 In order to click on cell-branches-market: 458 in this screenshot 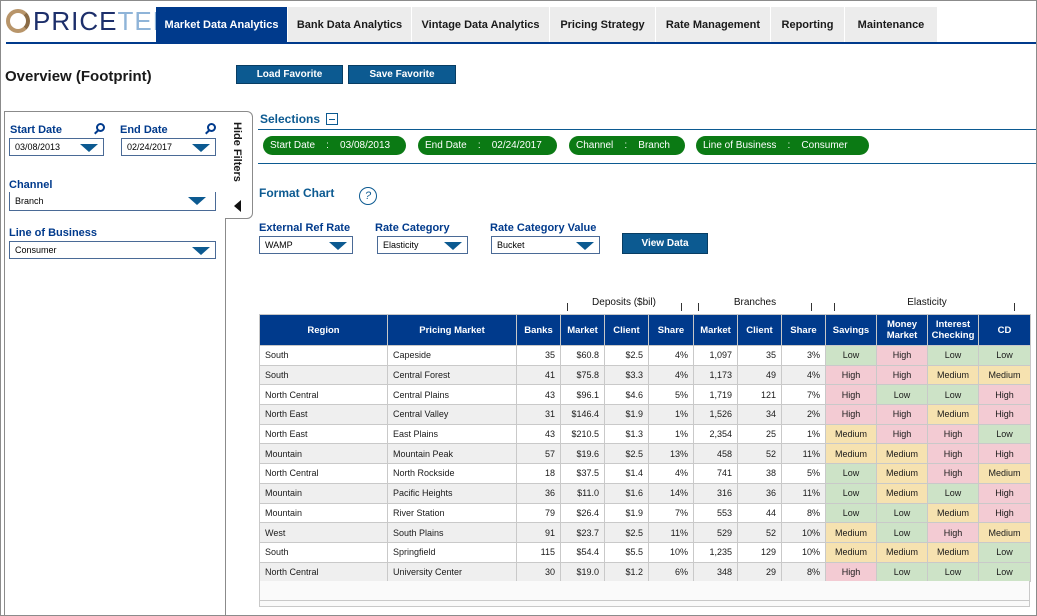, I will do `click(715, 454)`.